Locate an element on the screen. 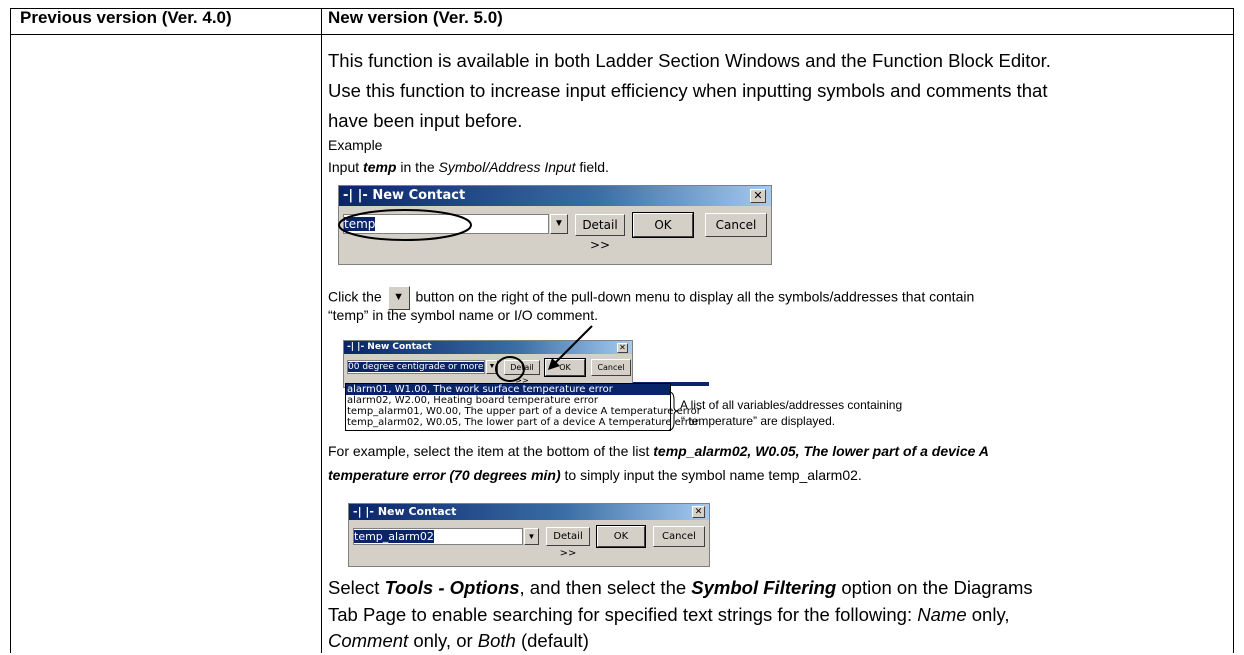 Image resolution: width=1244 pixels, height=655 pixels. header-previous-version: Previous version (Ver. 4.0) is located at coordinates (126, 17).